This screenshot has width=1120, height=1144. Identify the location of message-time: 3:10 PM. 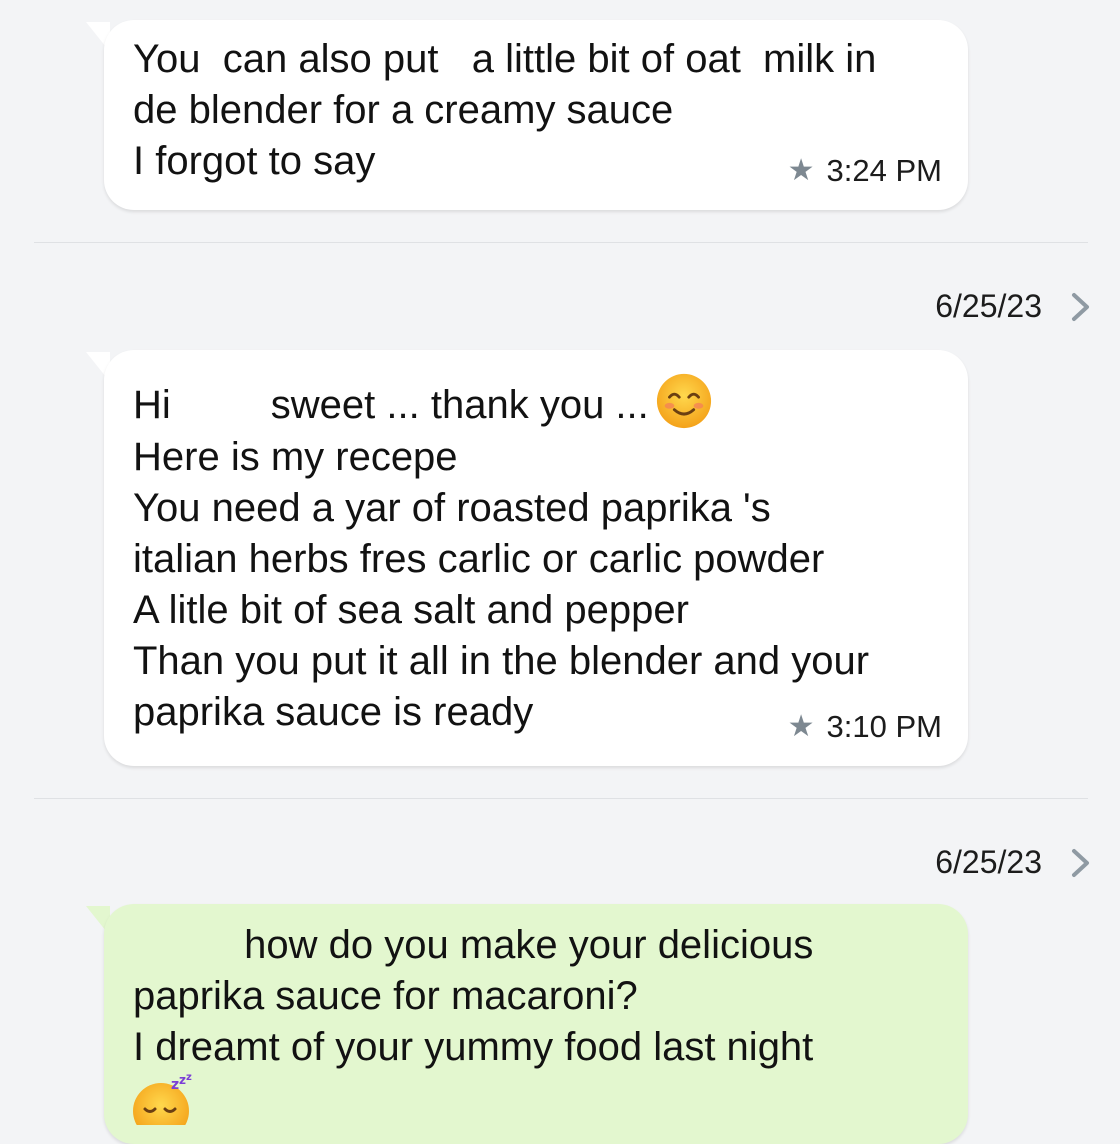
(884, 726).